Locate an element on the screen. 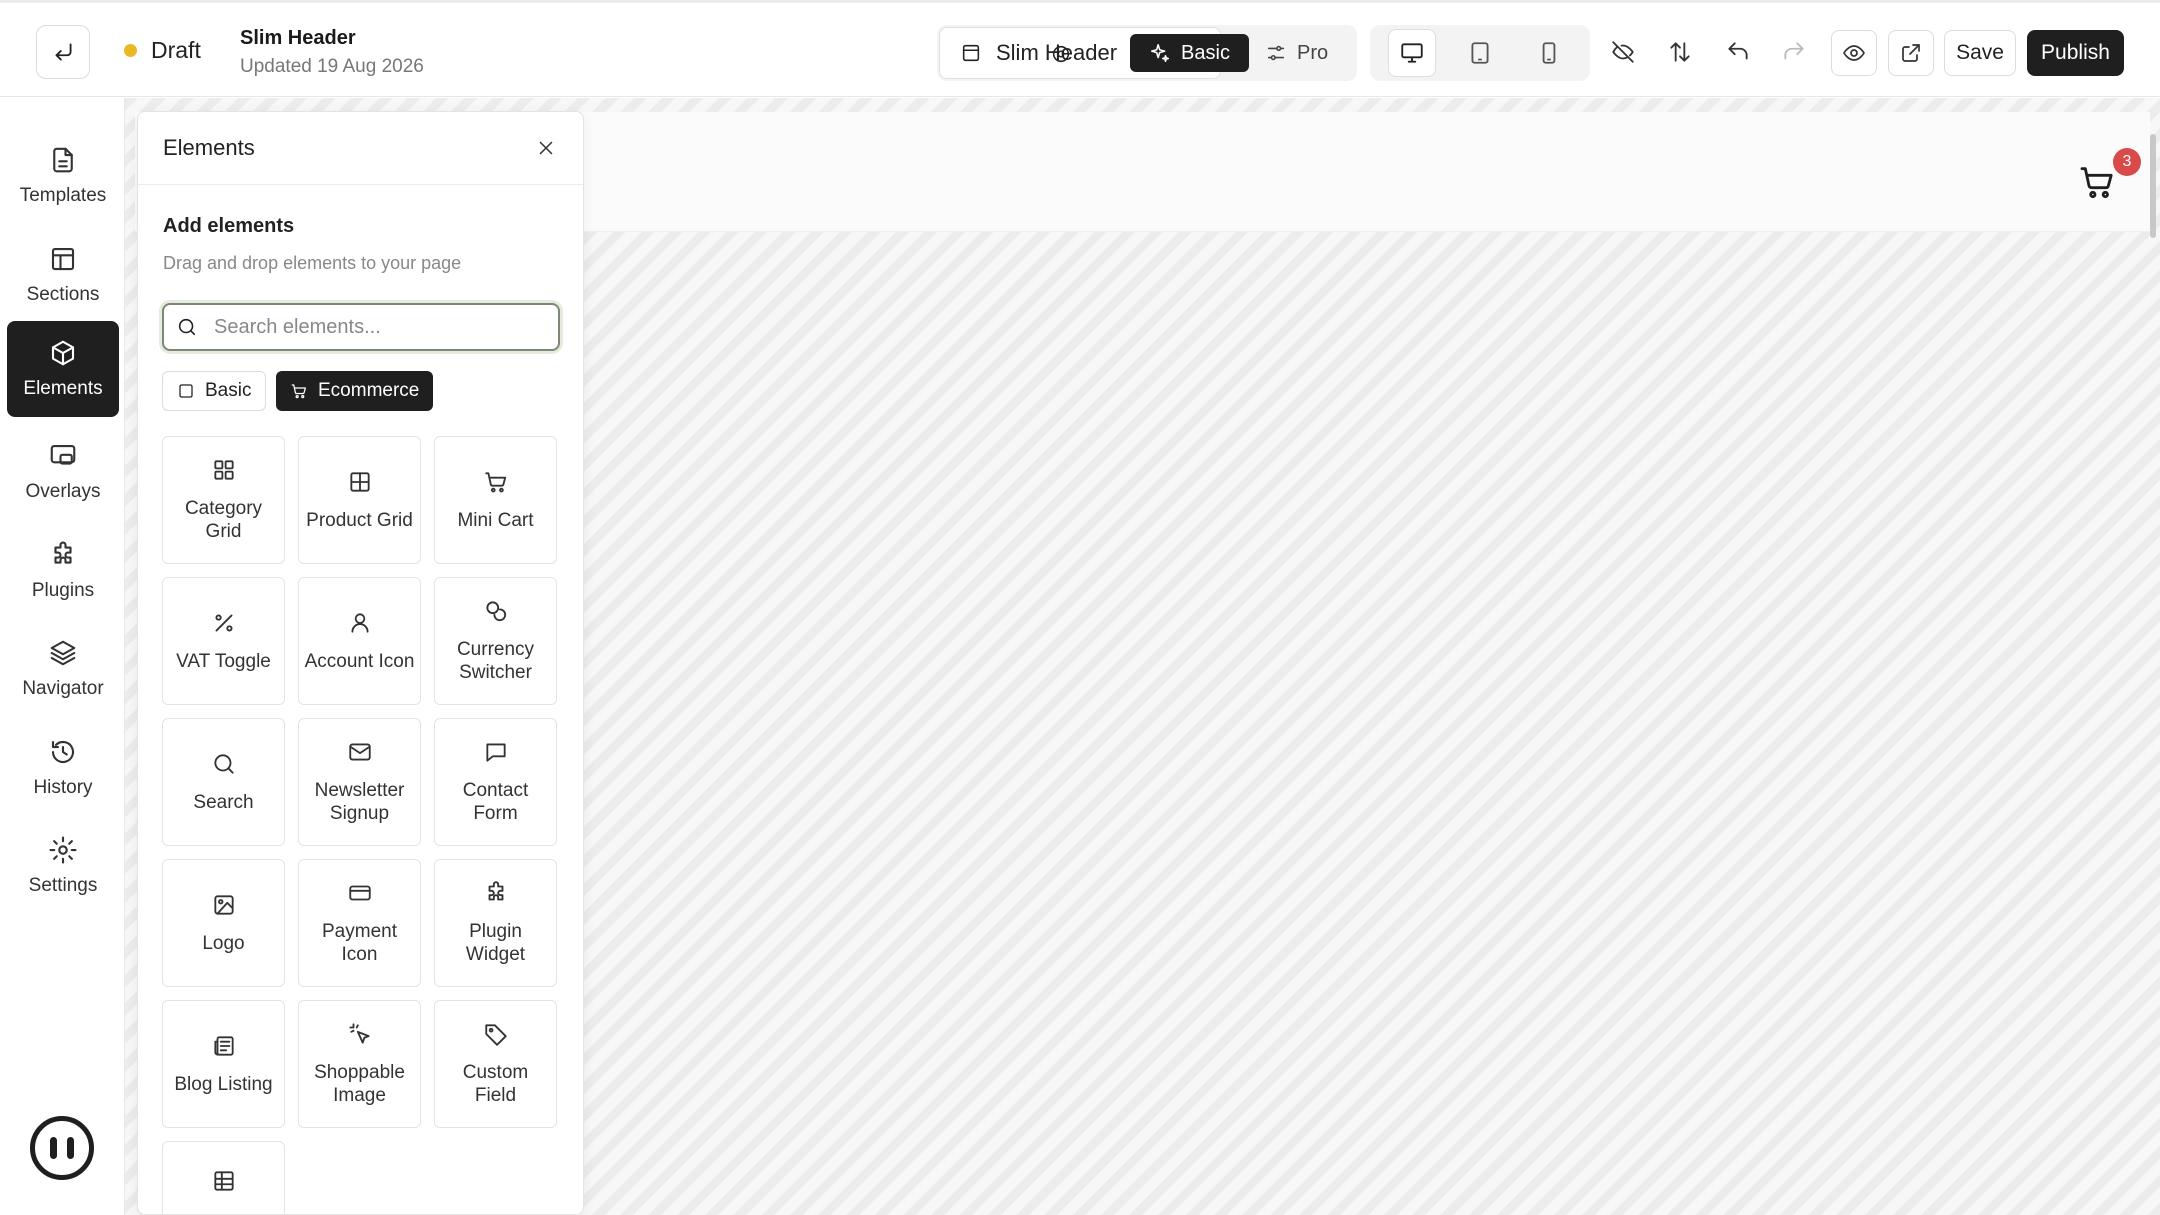  rail-item-sections: Sections is located at coordinates (63, 275).